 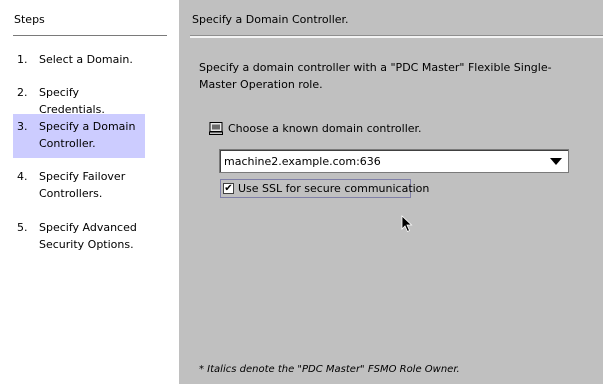 I want to click on step-select-domain: 1. Select a Domain., so click(x=79, y=60).